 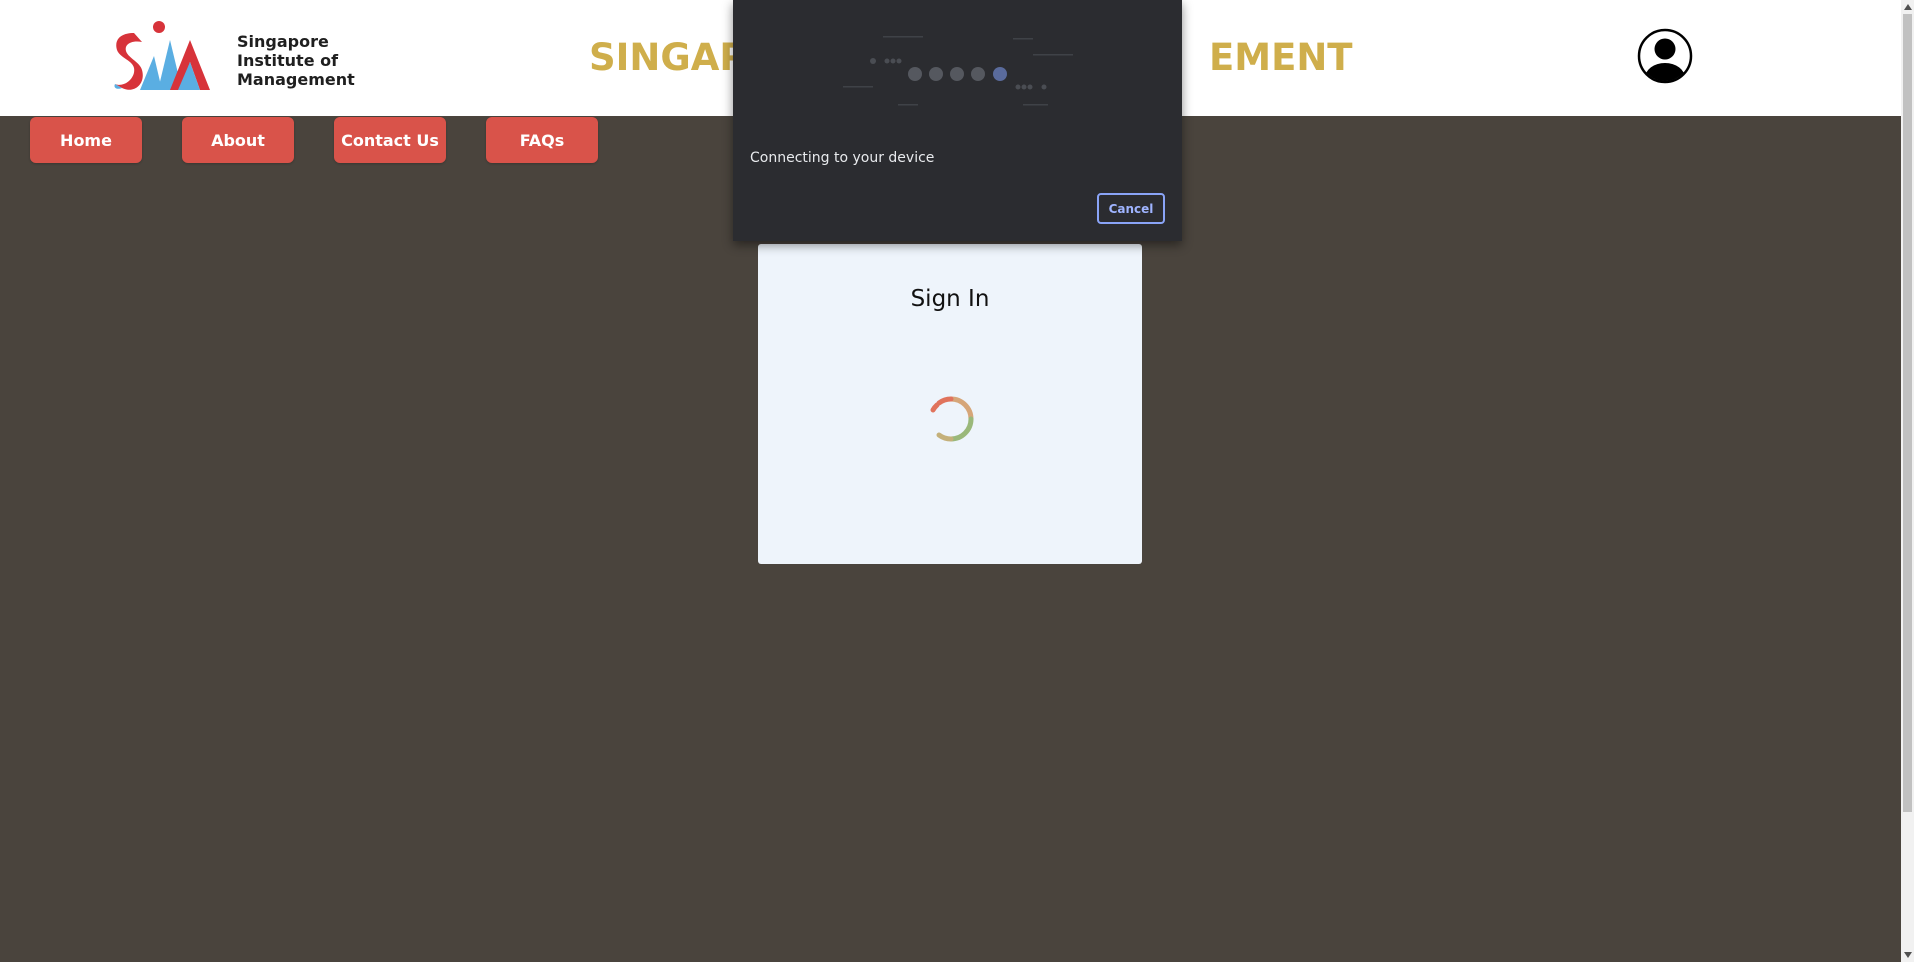 I want to click on profile-icon, so click(x=1665, y=56).